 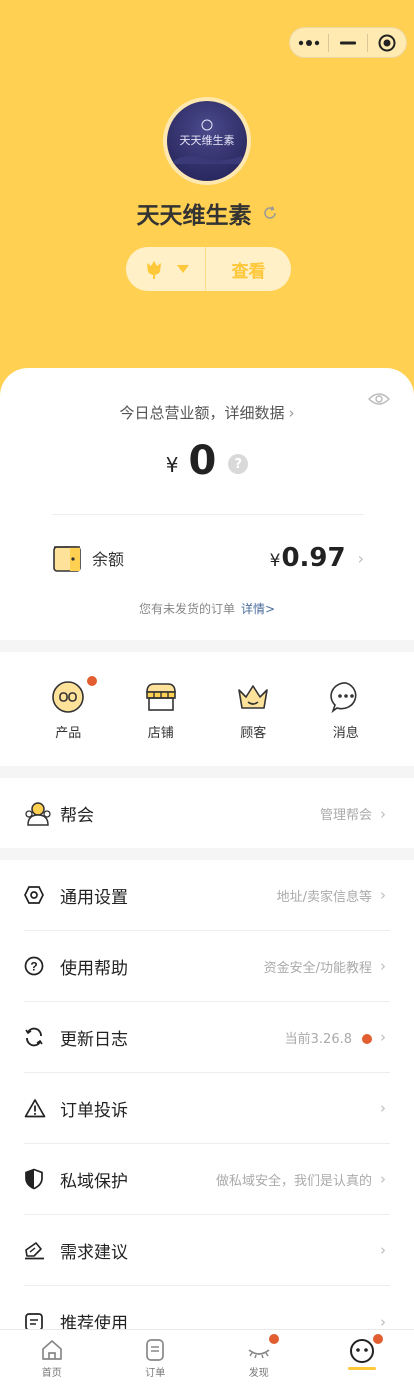 What do you see at coordinates (207, 709) in the screenshot?
I see `quick-entry-grid: 产品 店铺 顾客 消息` at bounding box center [207, 709].